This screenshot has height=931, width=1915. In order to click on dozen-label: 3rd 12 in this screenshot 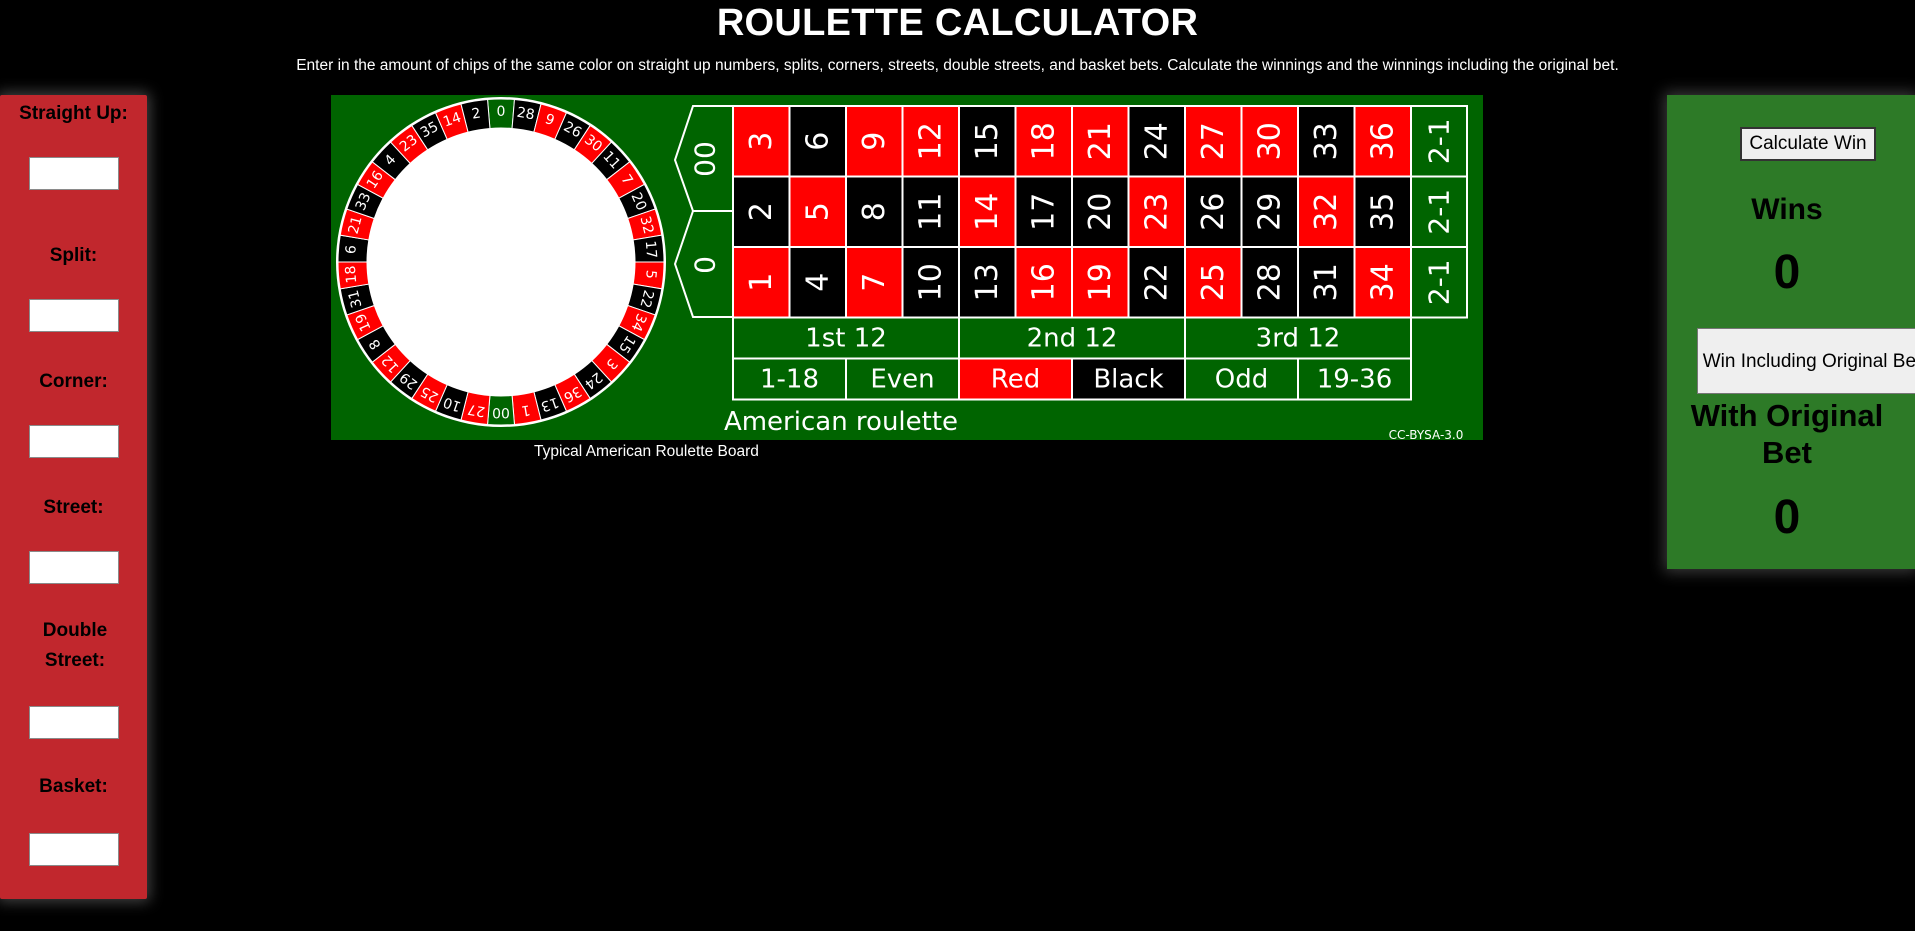, I will do `click(1298, 339)`.